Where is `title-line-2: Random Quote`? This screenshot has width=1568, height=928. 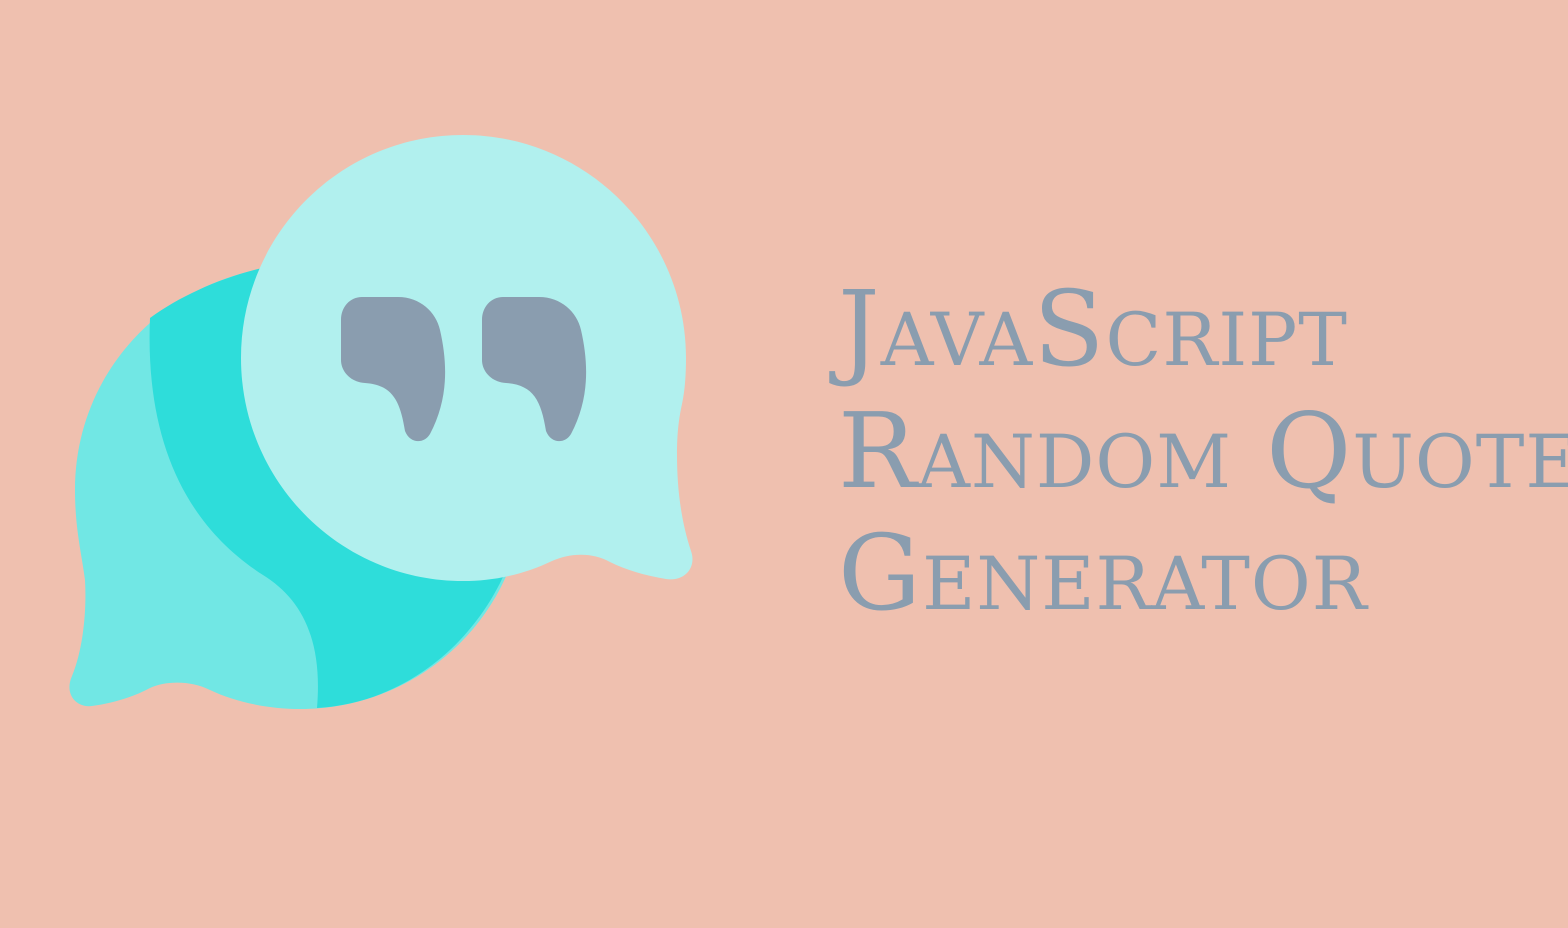 title-line-2: Random Quote is located at coordinates (1203, 451).